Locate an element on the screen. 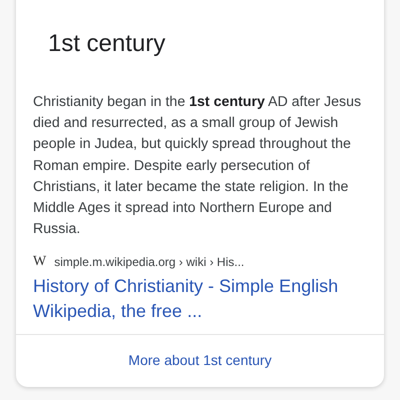 This screenshot has height=400, width=400. card-title: 1st century is located at coordinates (106, 44).